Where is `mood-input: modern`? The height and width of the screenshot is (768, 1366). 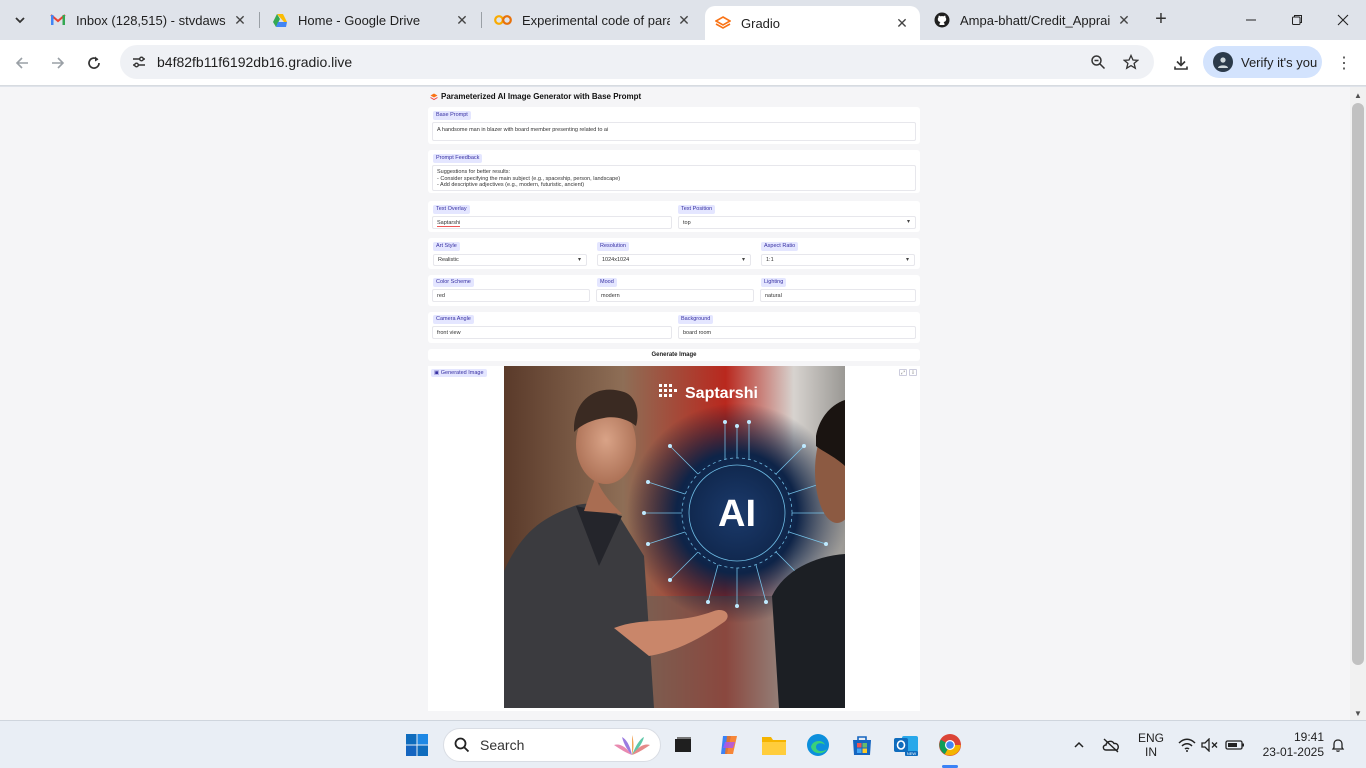
mood-input: modern is located at coordinates (675, 295).